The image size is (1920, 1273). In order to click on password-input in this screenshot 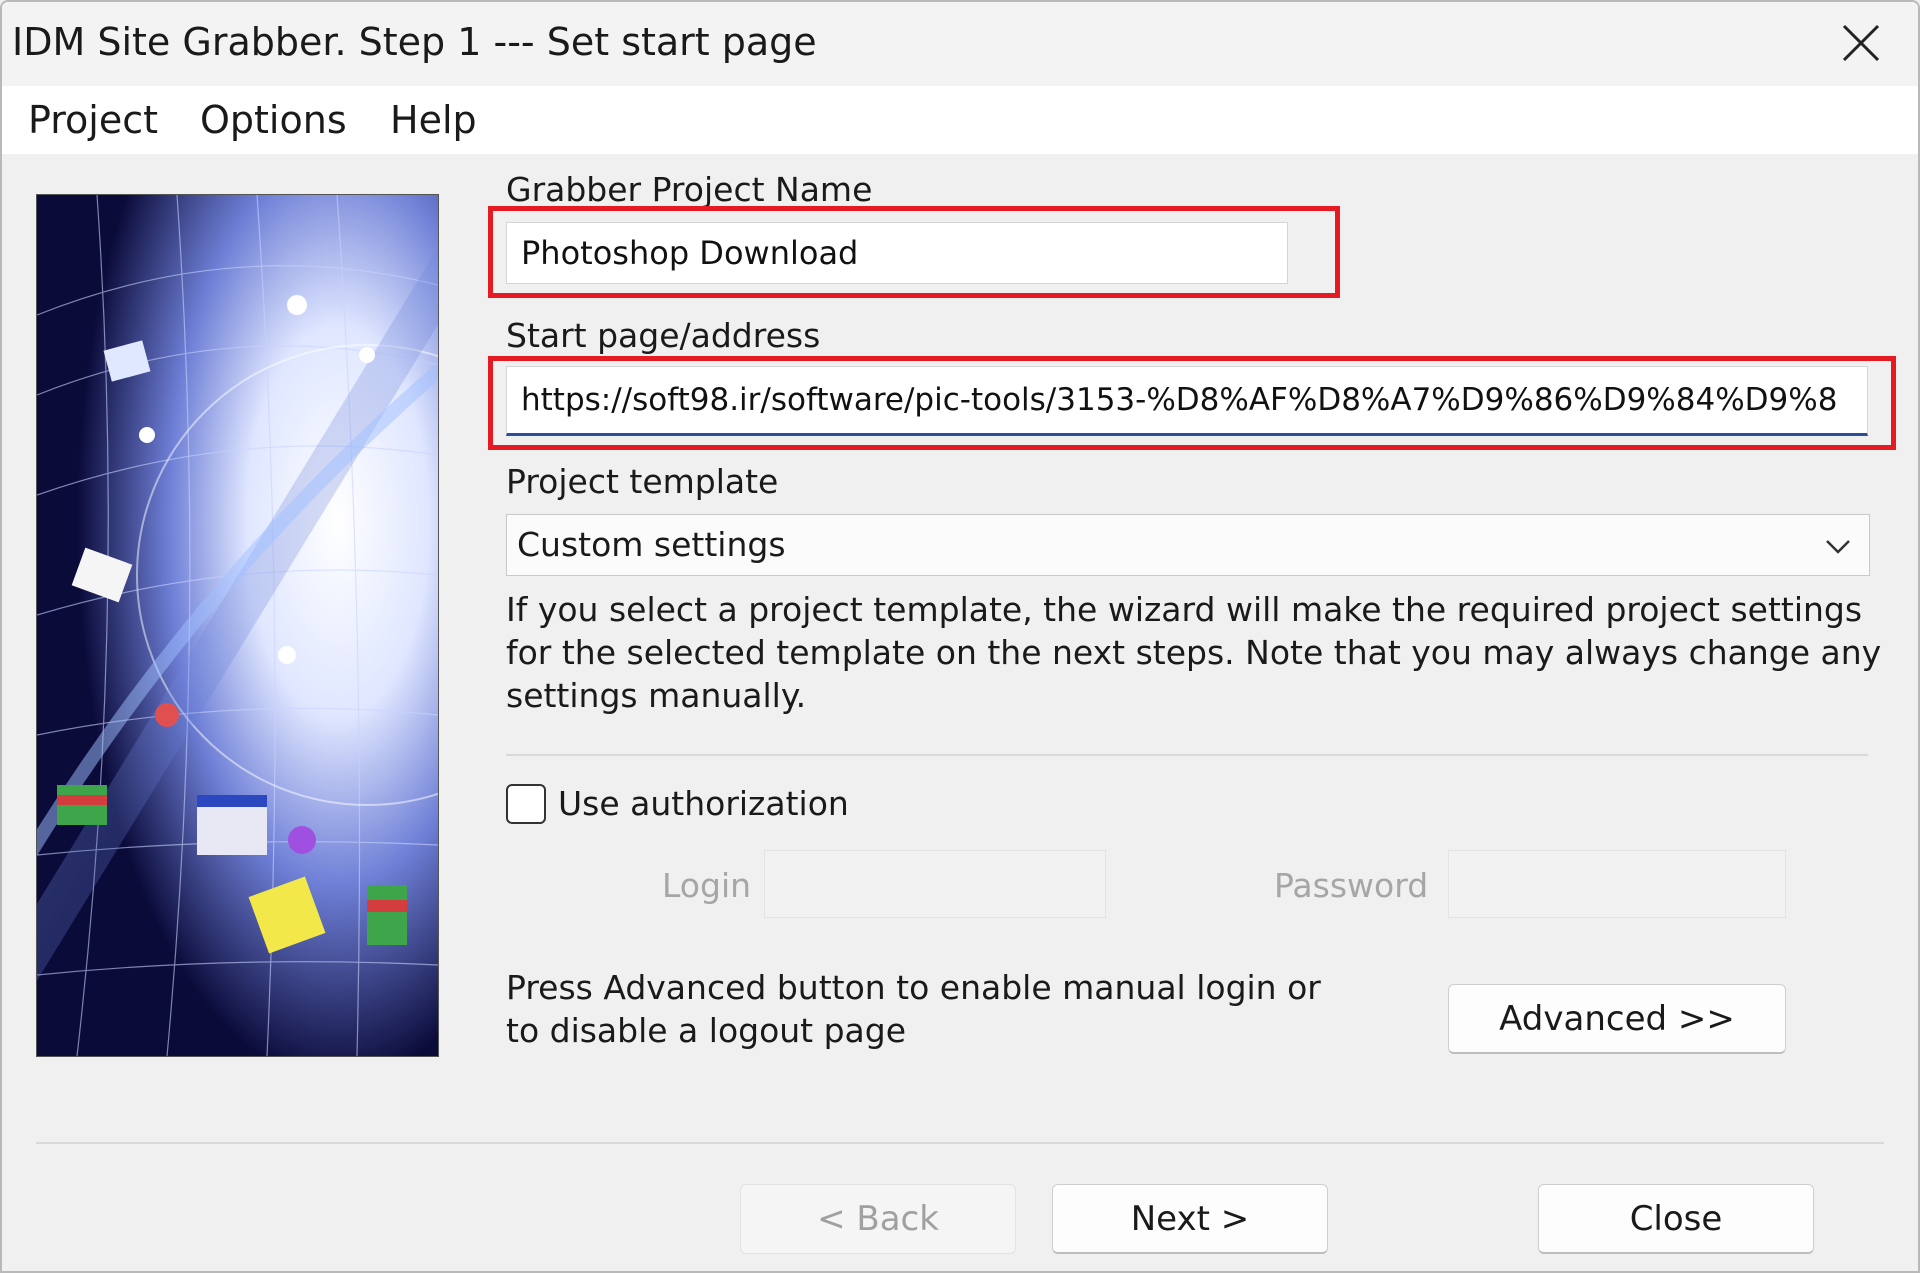, I will do `click(1617, 884)`.